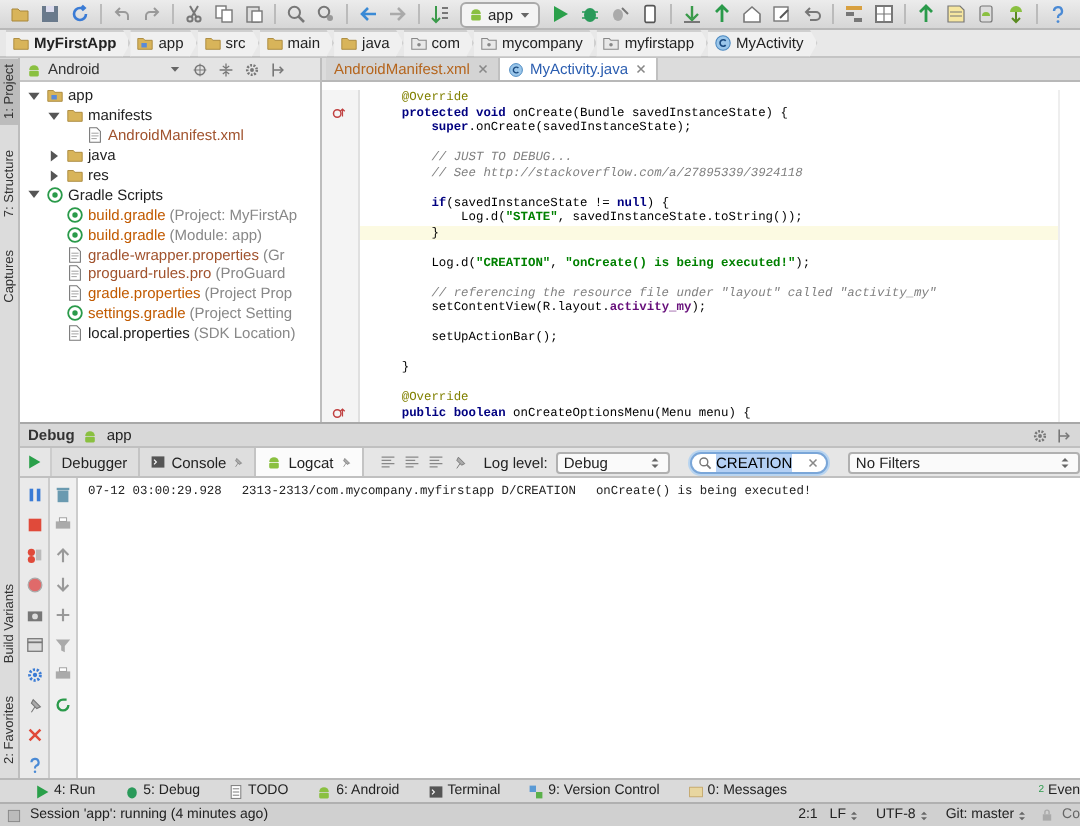 Image resolution: width=1080 pixels, height=826 pixels. I want to click on house-icon, so click(751, 14).